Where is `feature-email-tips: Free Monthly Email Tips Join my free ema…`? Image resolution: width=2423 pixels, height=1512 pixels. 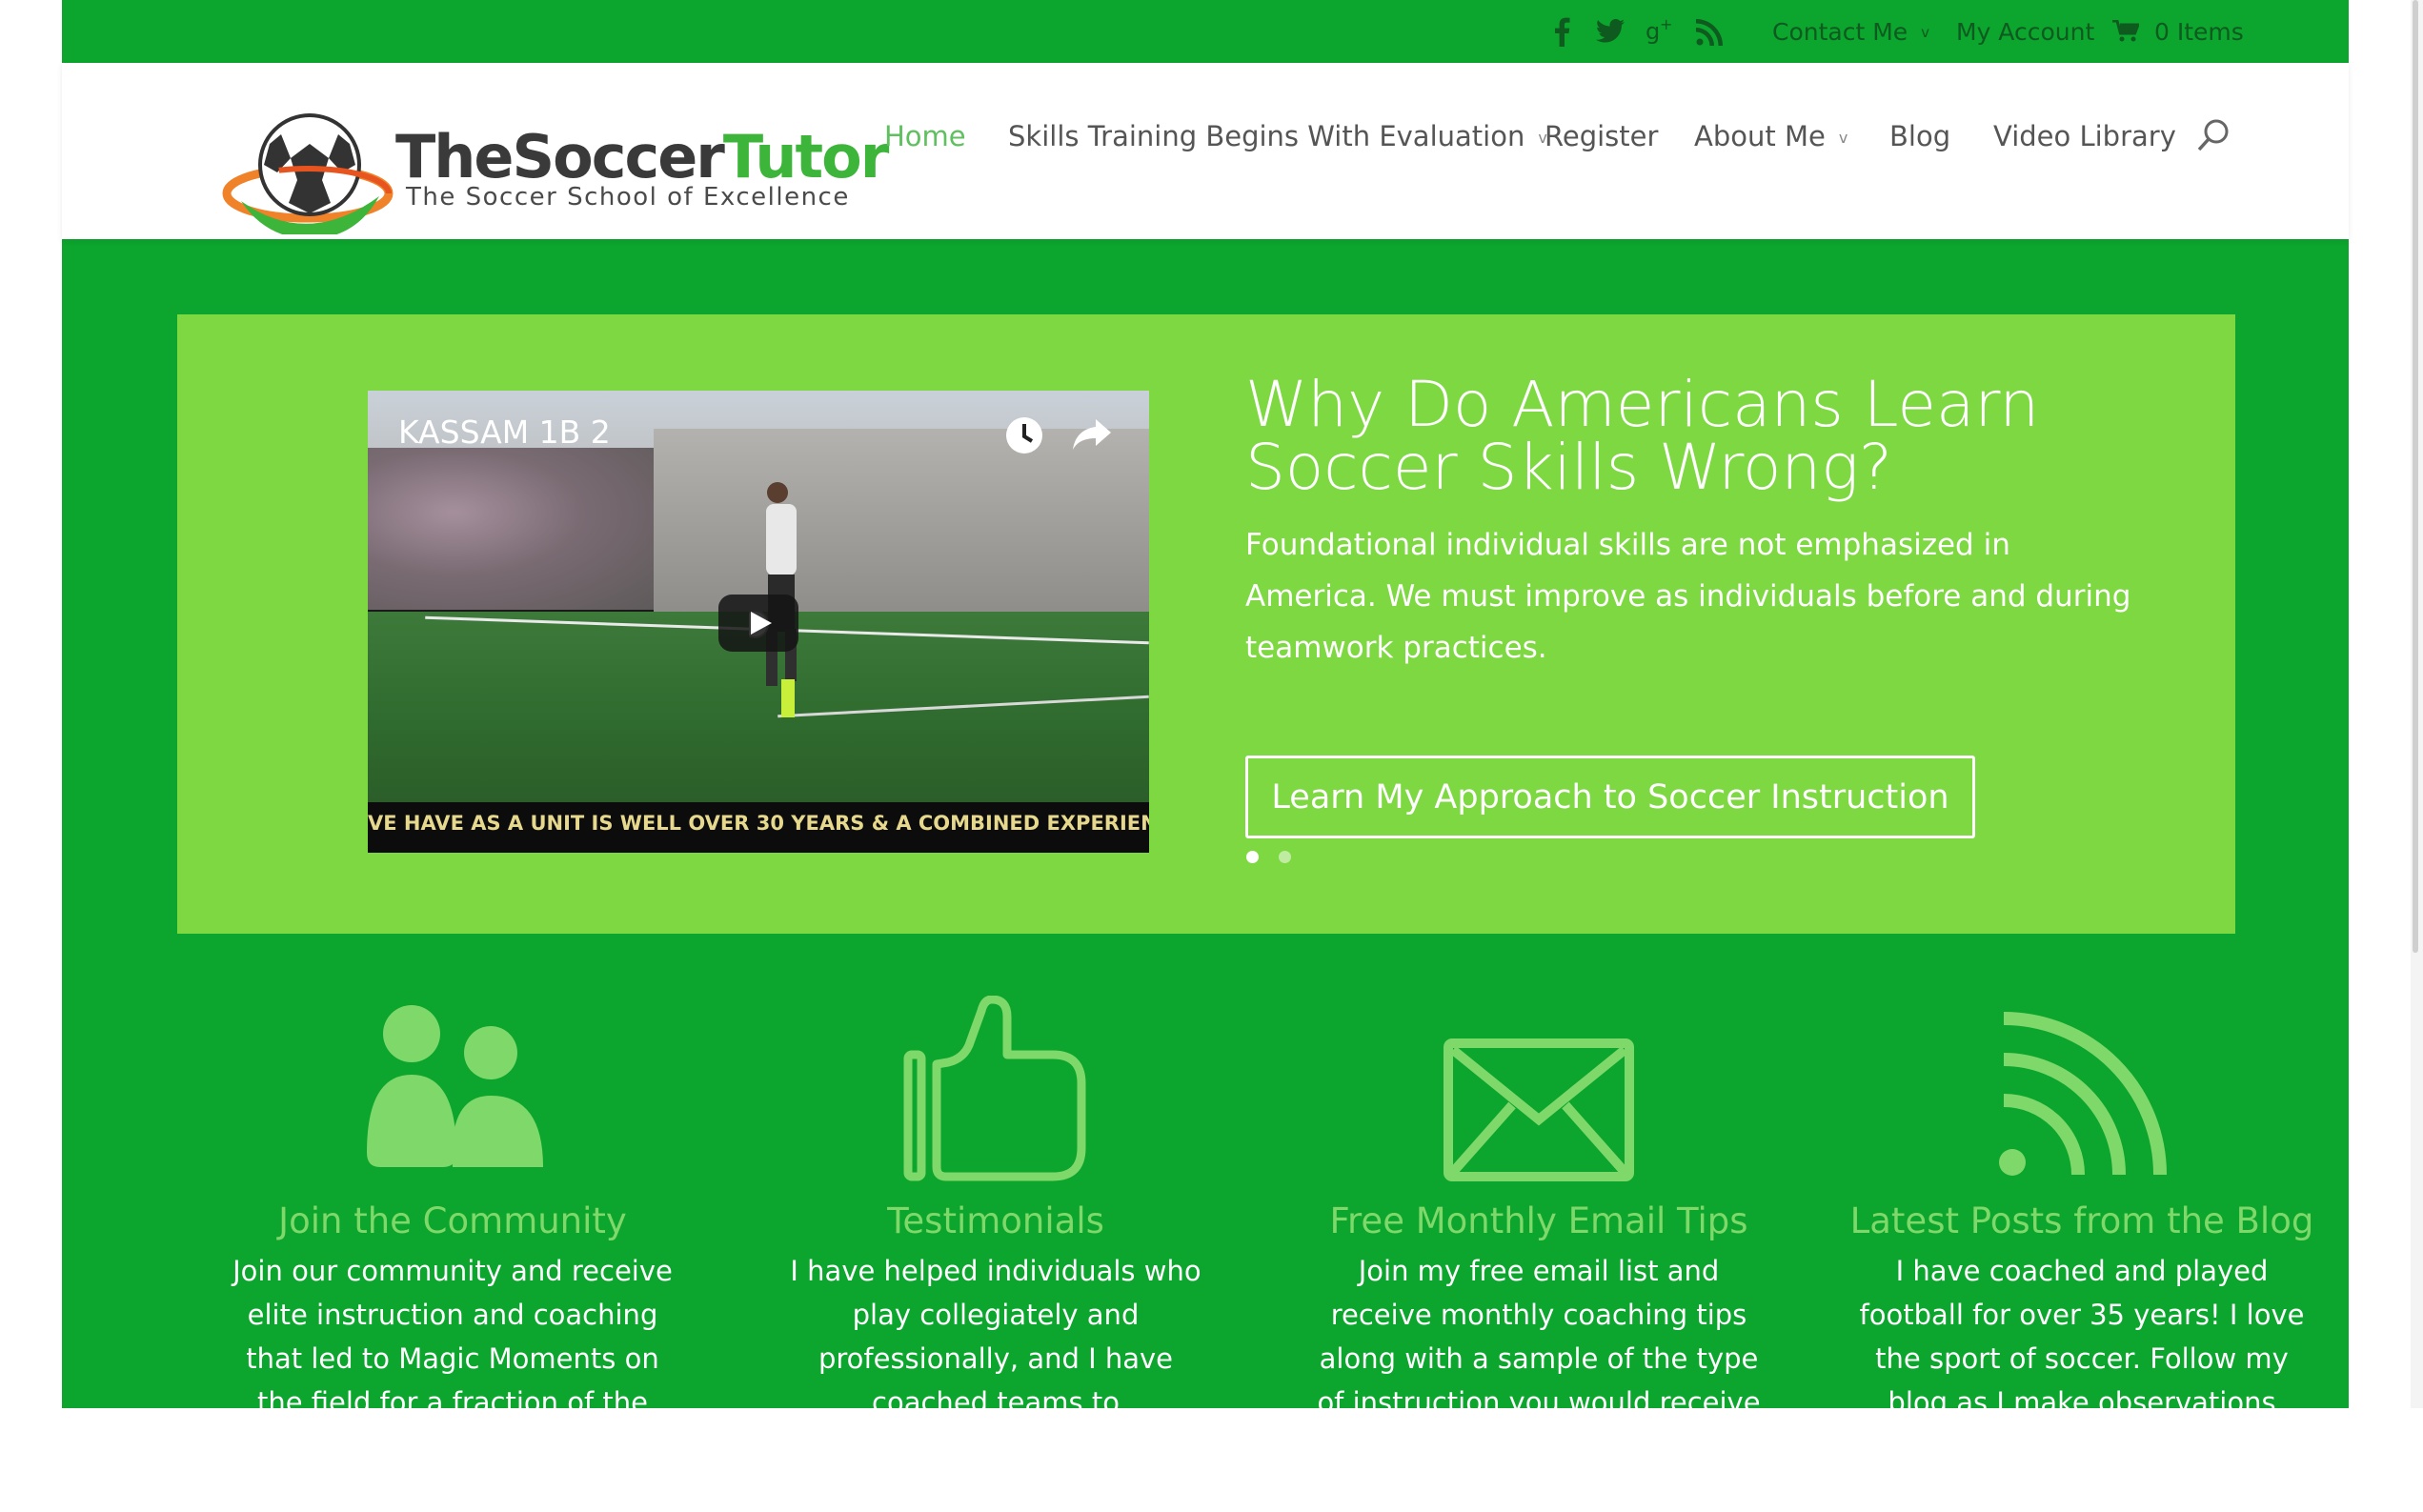 feature-email-tips: Free Monthly Email Tips Join my free ema… is located at coordinates (1539, 1229).